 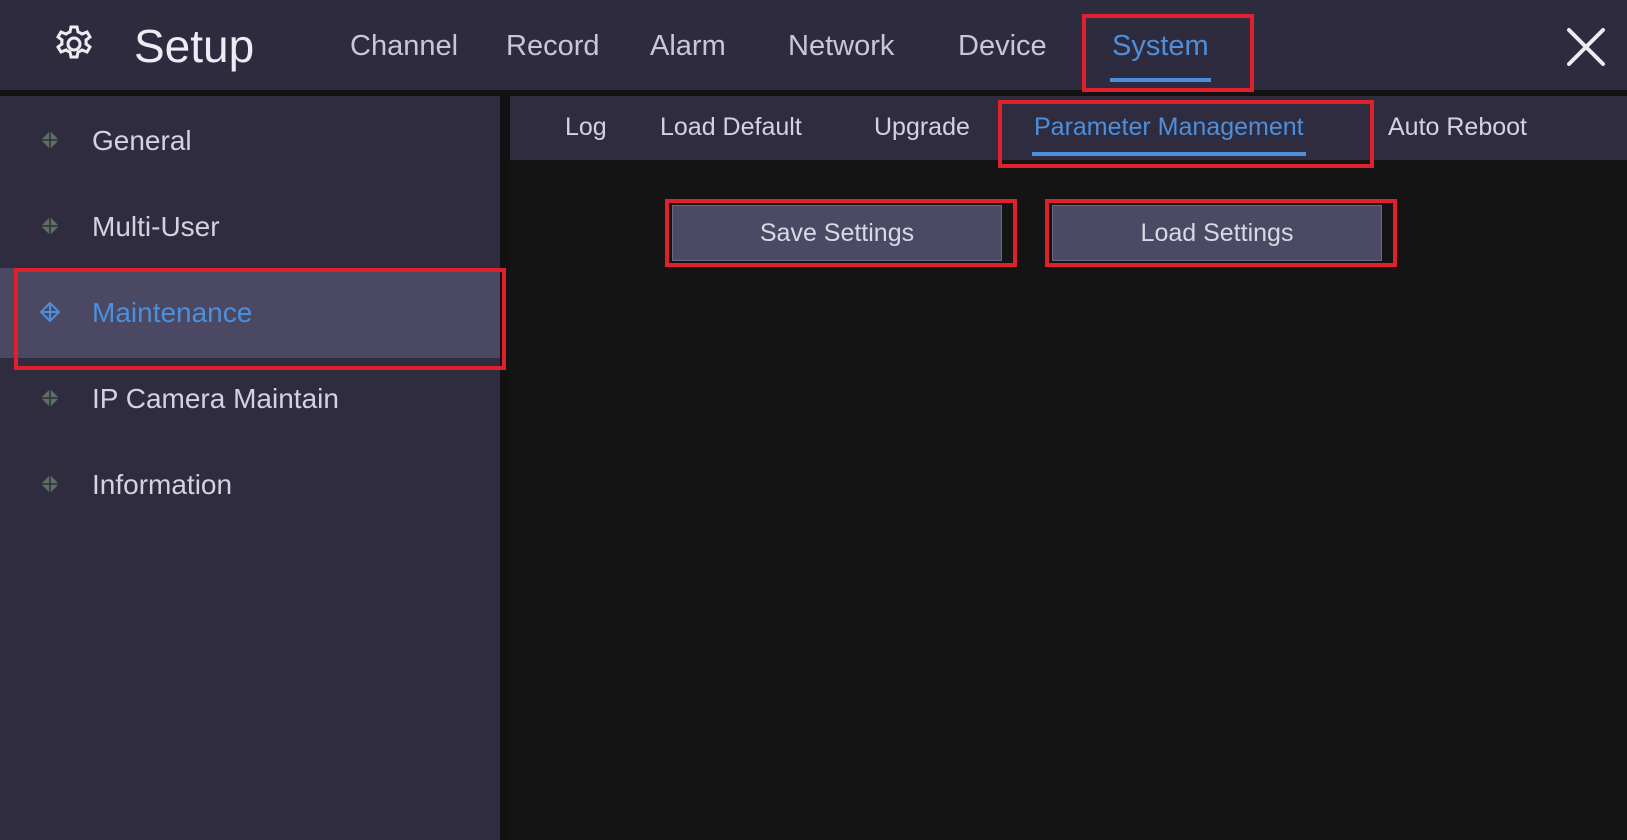 What do you see at coordinates (162, 484) in the screenshot?
I see `sidebar-item-label: Information` at bounding box center [162, 484].